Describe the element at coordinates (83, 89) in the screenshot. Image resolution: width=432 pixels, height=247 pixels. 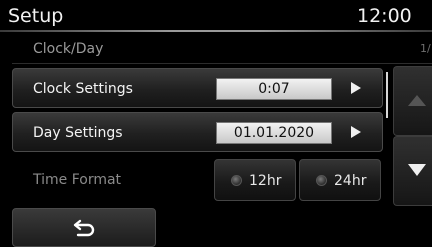
I see `clock-settings-label: Clock Settings` at that location.